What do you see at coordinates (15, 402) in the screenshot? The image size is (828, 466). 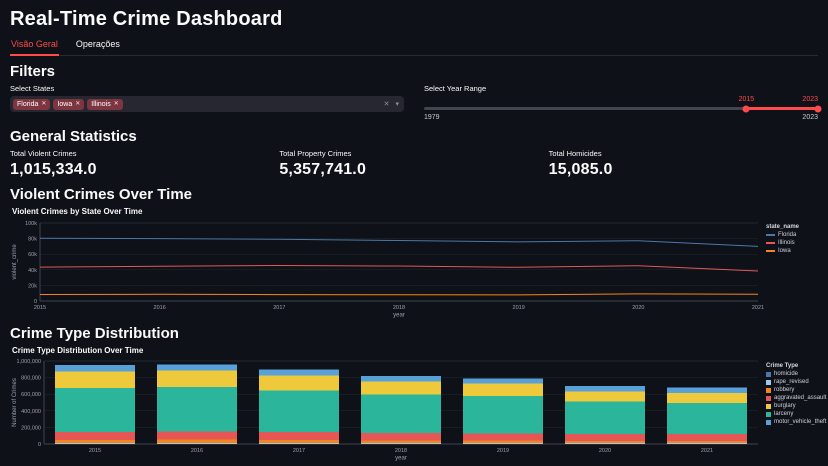 I see `svg-text: Number of Crimes` at bounding box center [15, 402].